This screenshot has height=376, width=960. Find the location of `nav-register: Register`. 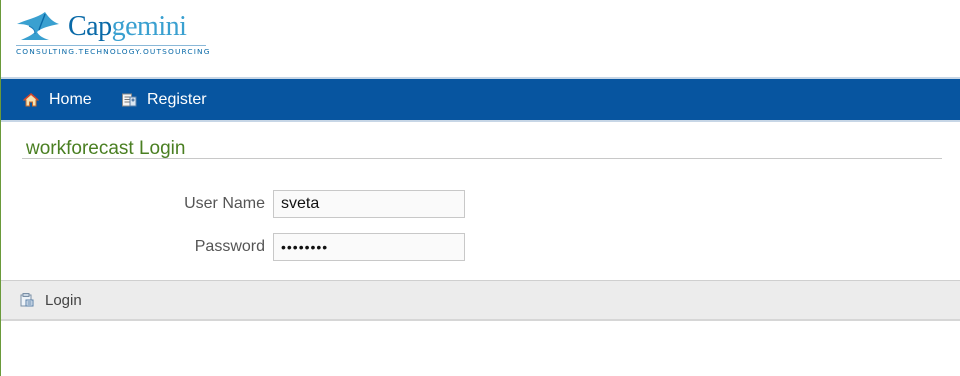

nav-register: Register is located at coordinates (164, 99).